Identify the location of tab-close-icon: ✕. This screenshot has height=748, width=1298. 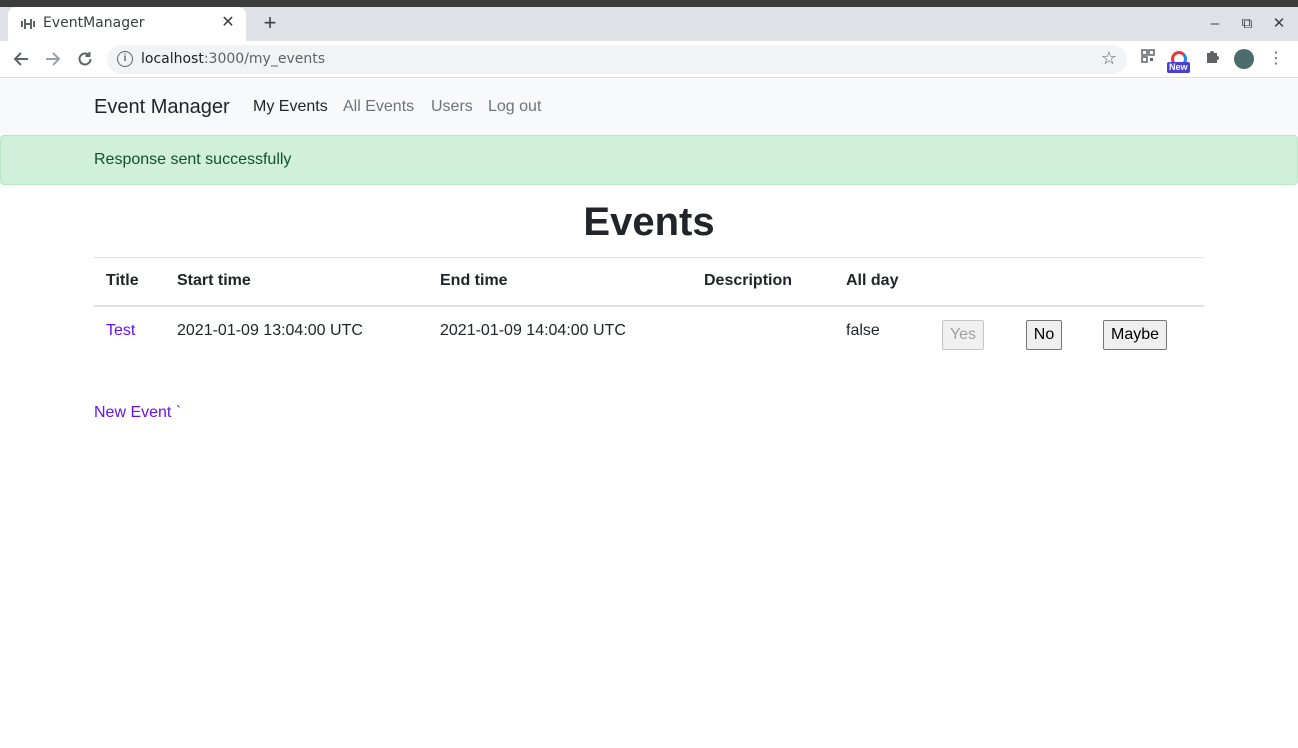
(228, 23).